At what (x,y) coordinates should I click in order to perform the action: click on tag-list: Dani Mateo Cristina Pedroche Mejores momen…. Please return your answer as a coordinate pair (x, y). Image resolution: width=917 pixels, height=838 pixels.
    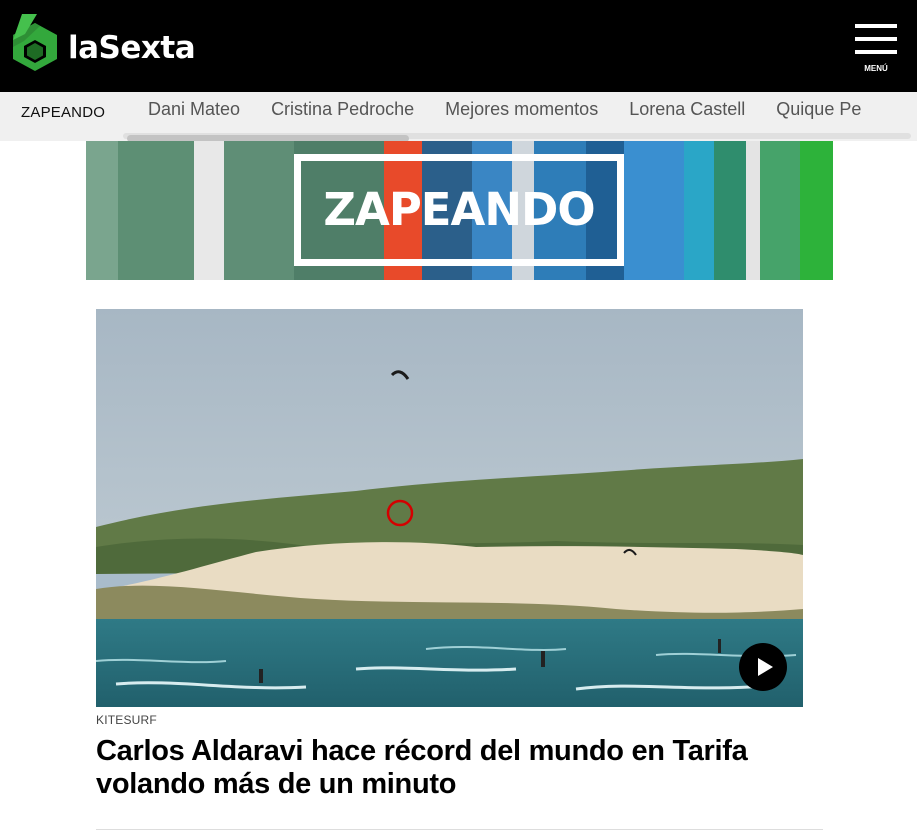
    Looking at the image, I should click on (520, 109).